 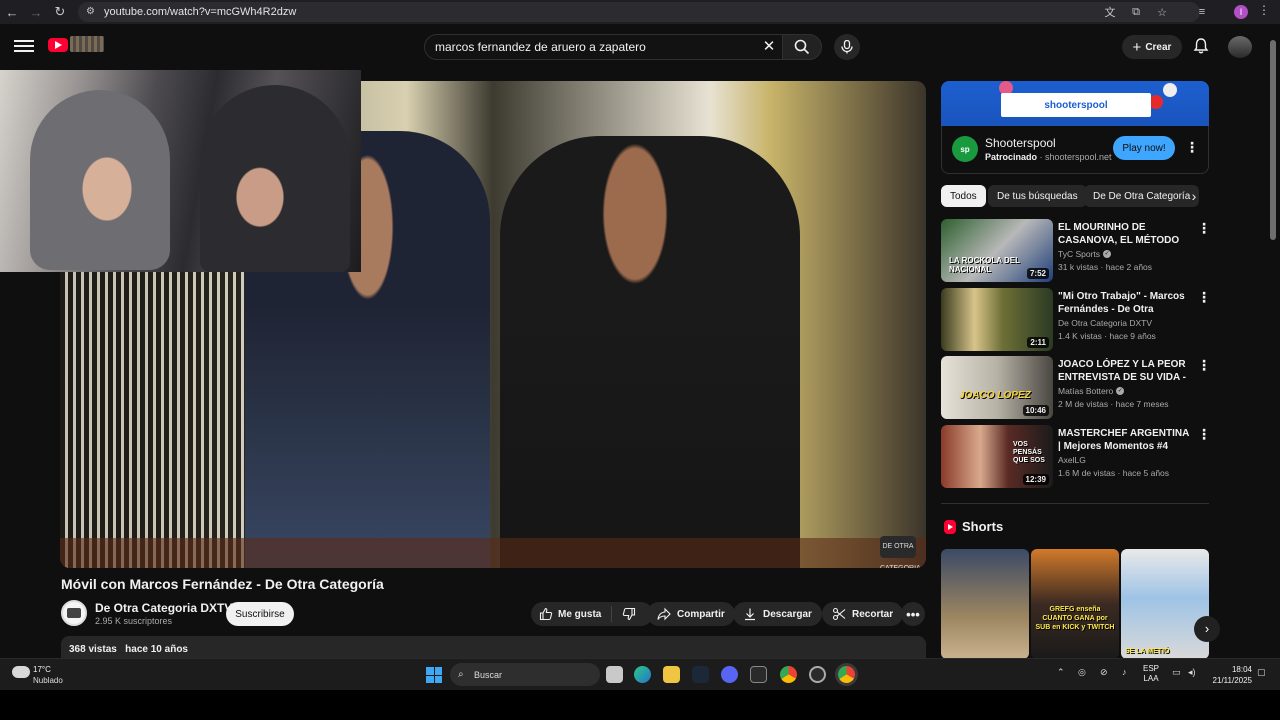 What do you see at coordinates (802, 47) in the screenshot?
I see `search-button` at bounding box center [802, 47].